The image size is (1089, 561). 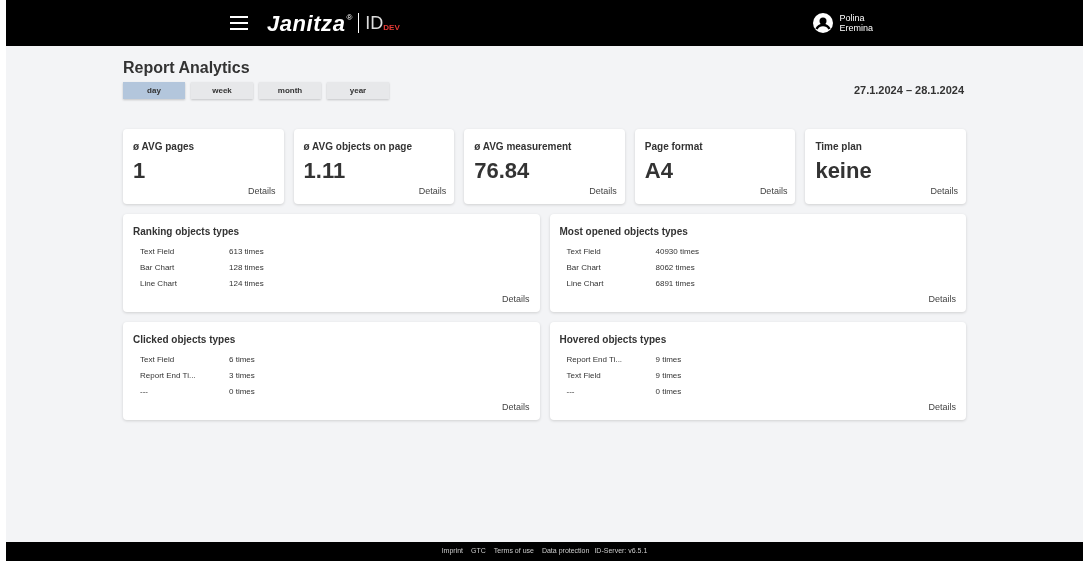 I want to click on stat-value: A4, so click(x=659, y=171).